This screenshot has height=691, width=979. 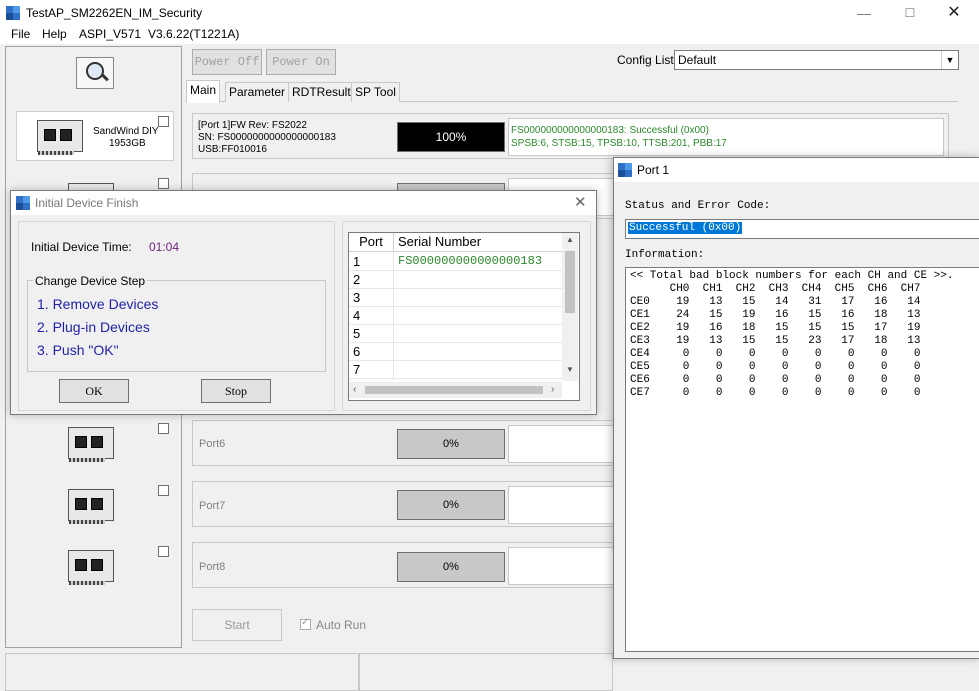 I want to click on menu-aspi: ASPI_V571, so click(x=110, y=34).